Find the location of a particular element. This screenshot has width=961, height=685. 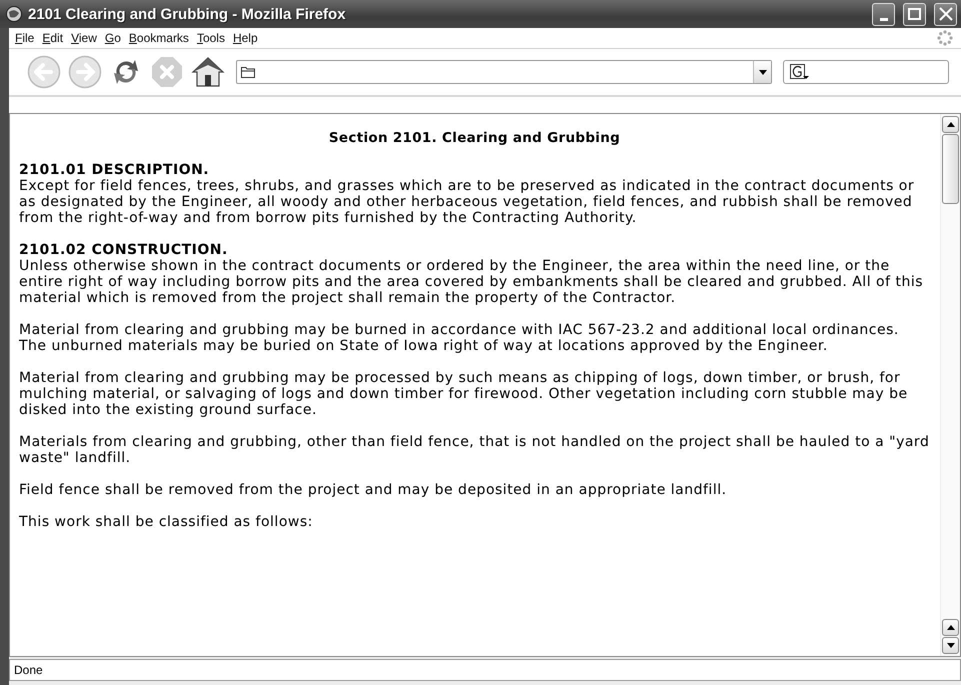

page-heading: Section 2101. Clearing and Grubbing is located at coordinates (475, 138).